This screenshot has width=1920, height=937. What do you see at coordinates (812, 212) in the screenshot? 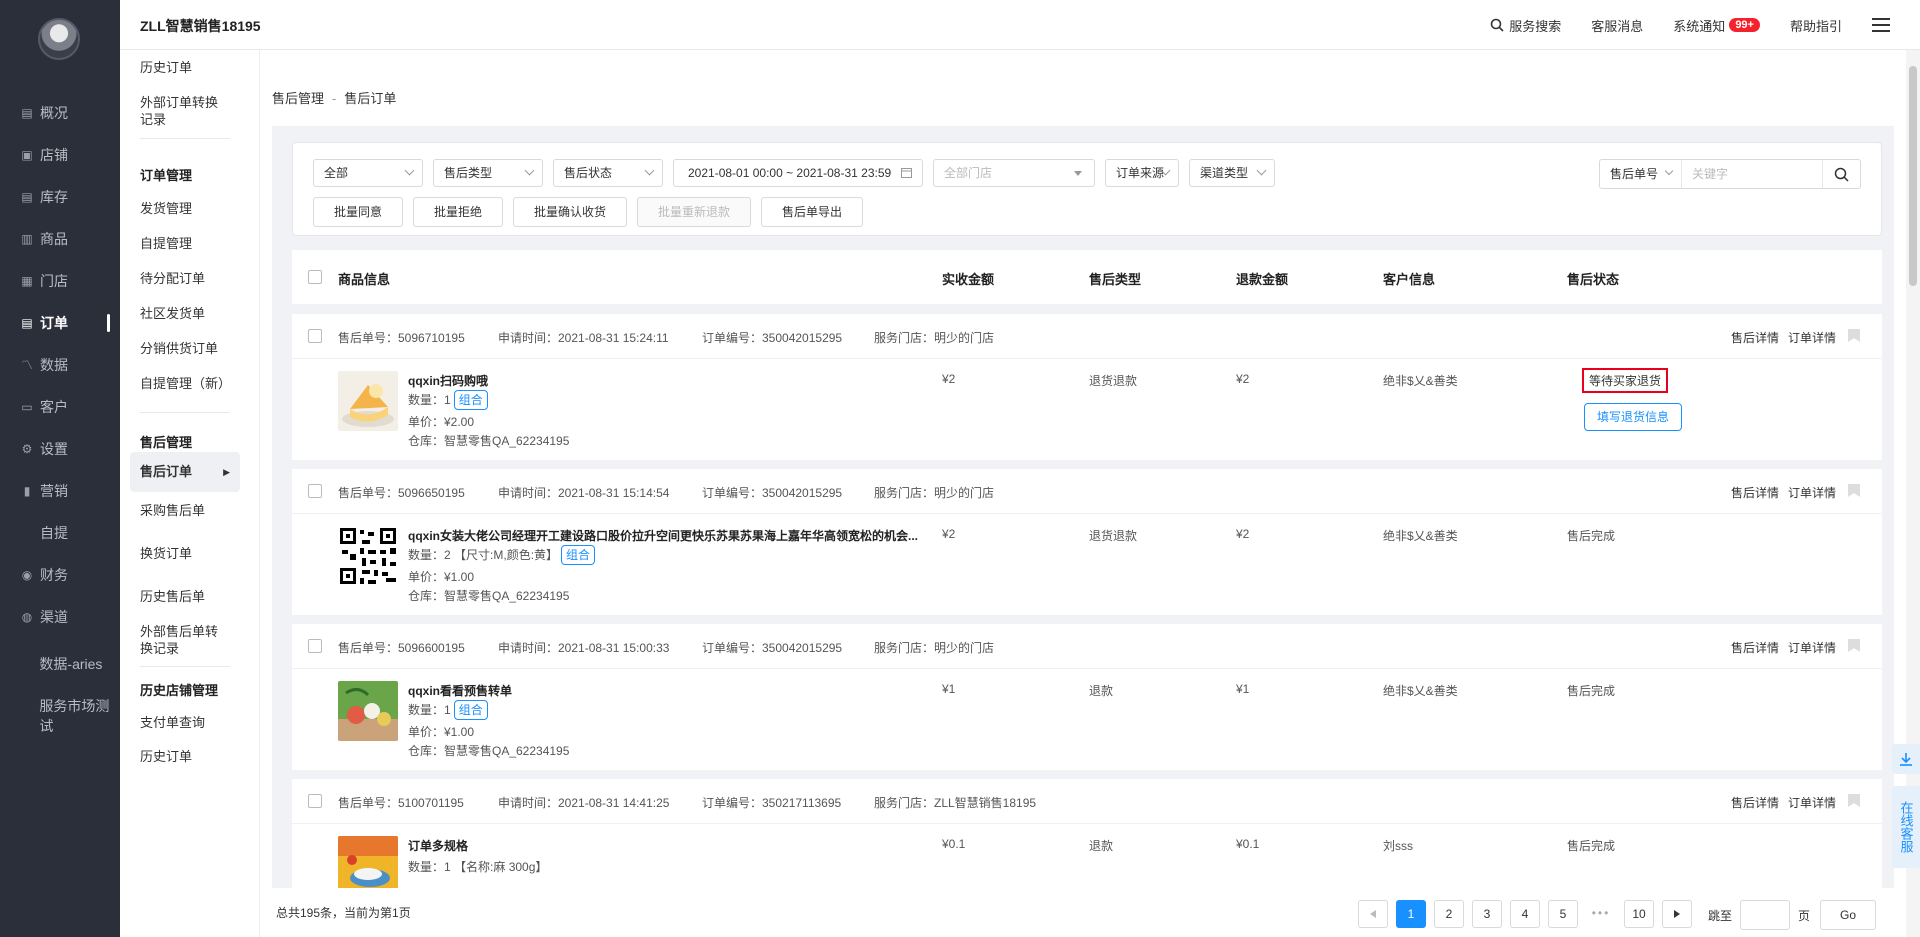
I see `export-button: 售后单导出` at bounding box center [812, 212].